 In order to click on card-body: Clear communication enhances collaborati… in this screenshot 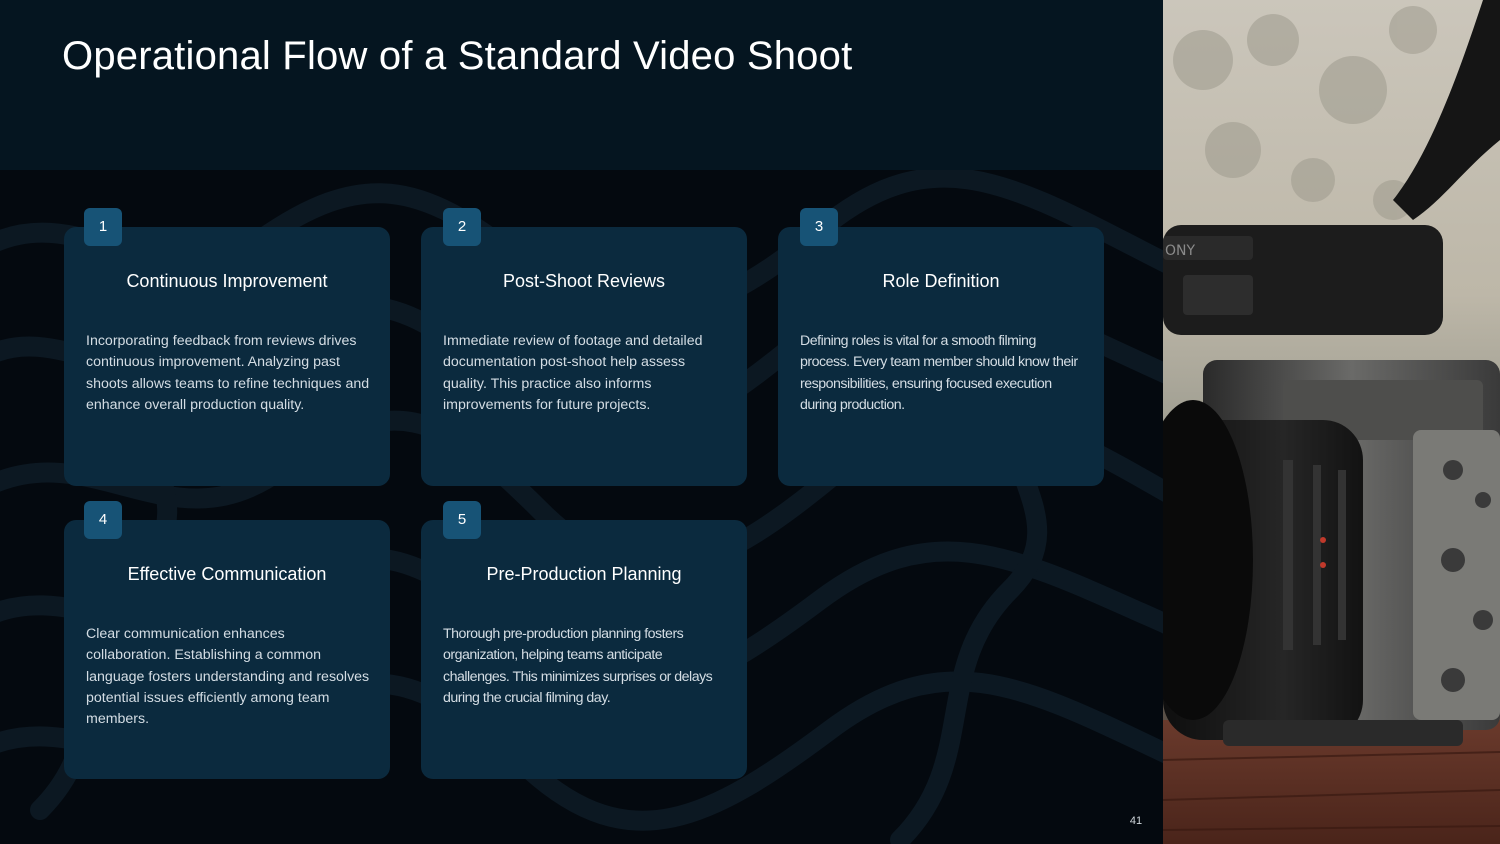, I will do `click(228, 677)`.